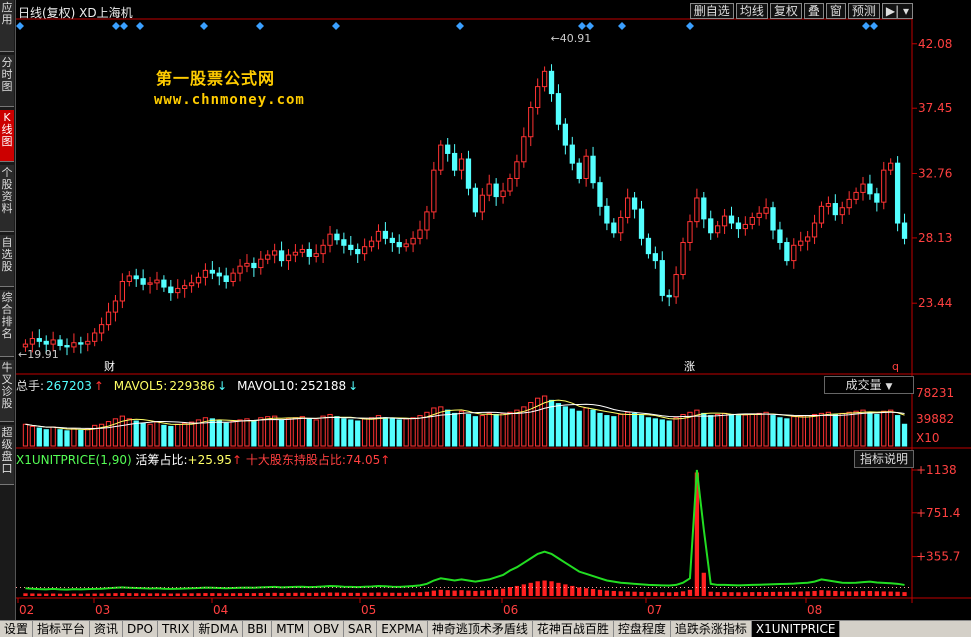 The height and width of the screenshot is (637, 971). Describe the element at coordinates (402, 629) in the screenshot. I see `bottom-tab-10: EXPMA` at that location.